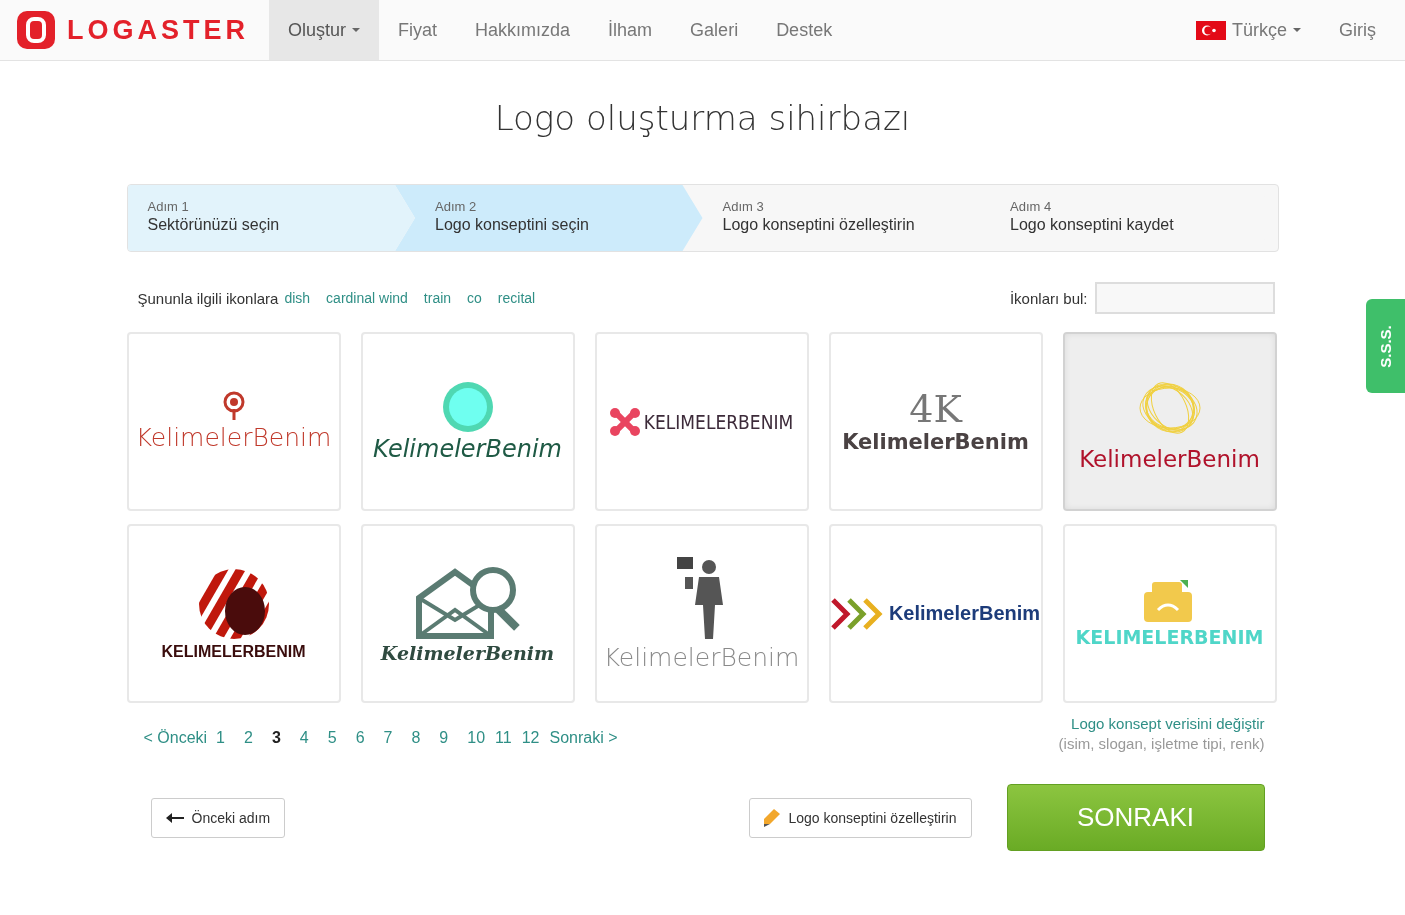  I want to click on circle-icon, so click(467, 406).